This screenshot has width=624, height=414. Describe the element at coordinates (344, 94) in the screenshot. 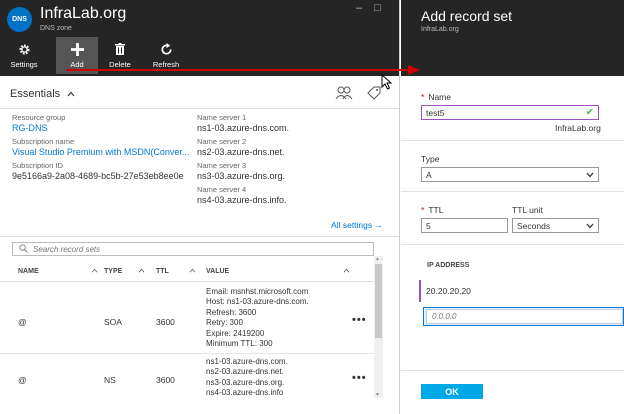

I see `users-icon` at that location.